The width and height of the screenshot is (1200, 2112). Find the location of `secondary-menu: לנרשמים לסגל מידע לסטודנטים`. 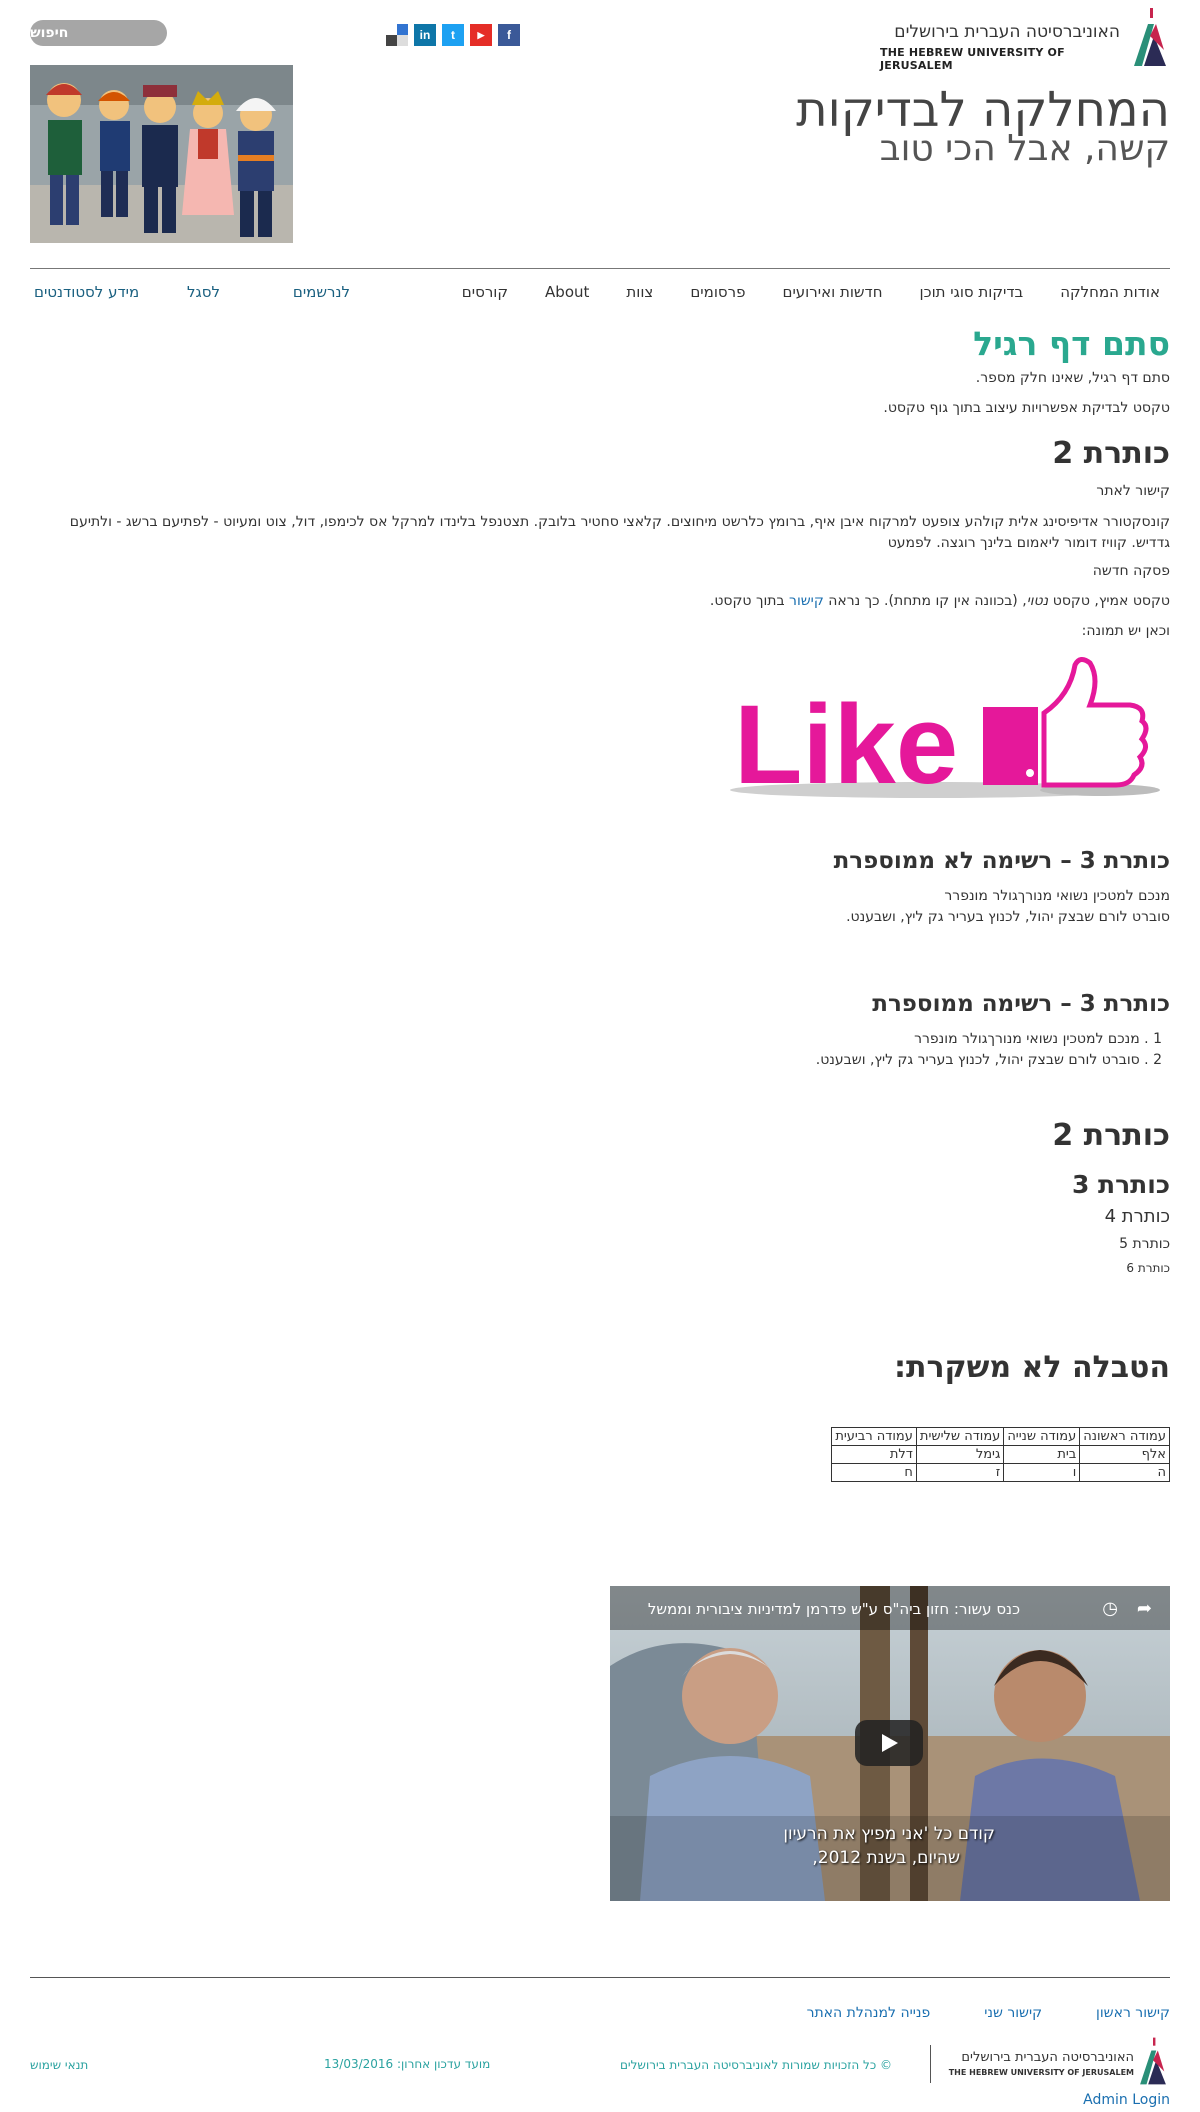

secondary-menu: לנרשמים לסגל מידע לסטודנטים is located at coordinates (190, 294).